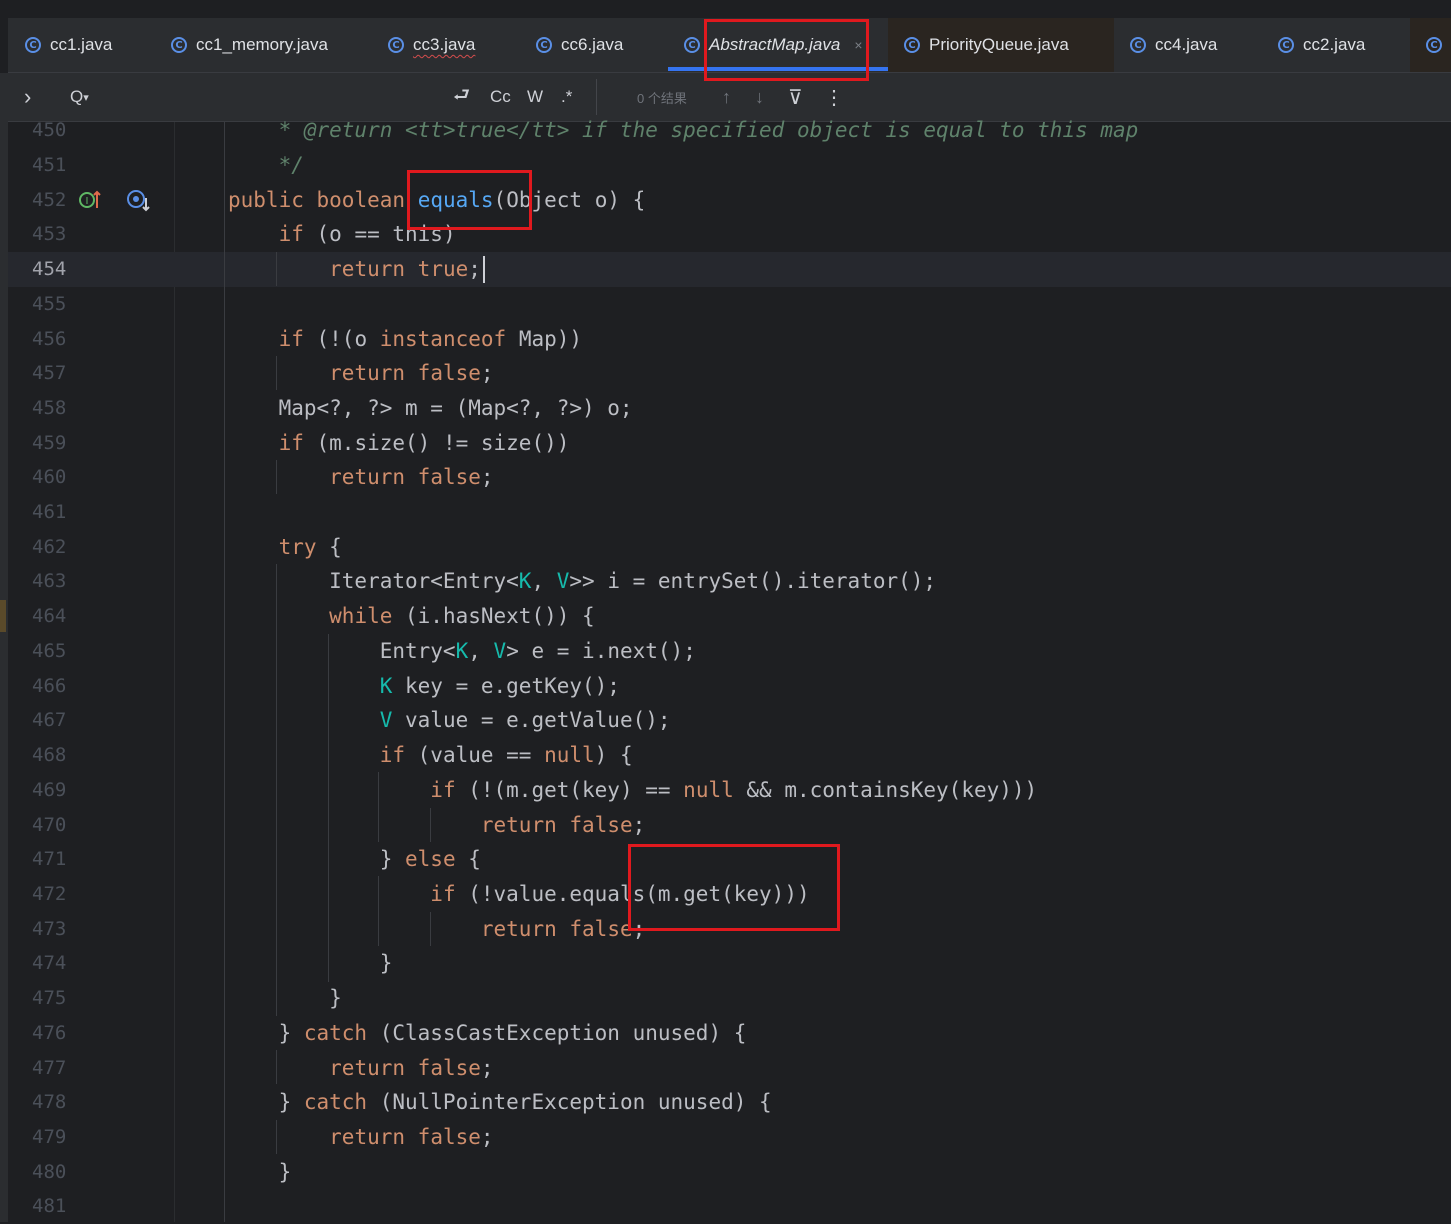 This screenshot has height=1224, width=1451. I want to click on line-number: 479, so click(49, 1137).